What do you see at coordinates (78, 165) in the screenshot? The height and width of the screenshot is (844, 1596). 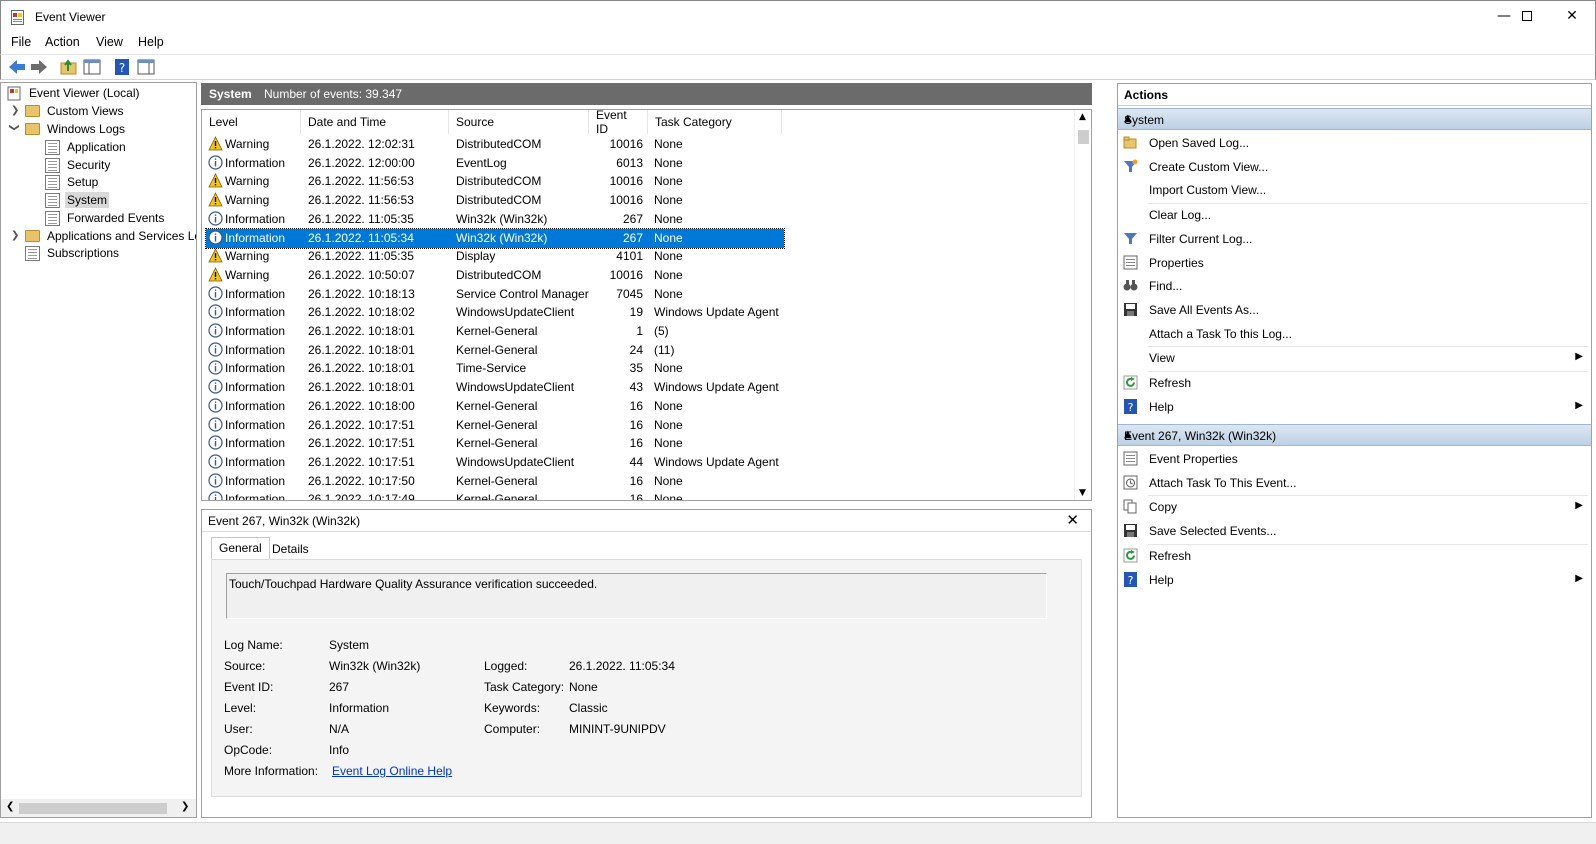 I see `tree-log-security: Security` at bounding box center [78, 165].